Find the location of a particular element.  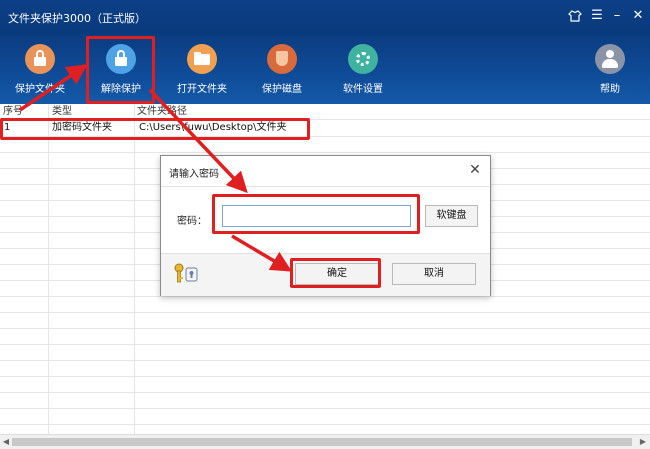

settings-button: 软件设置 is located at coordinates (363, 72).